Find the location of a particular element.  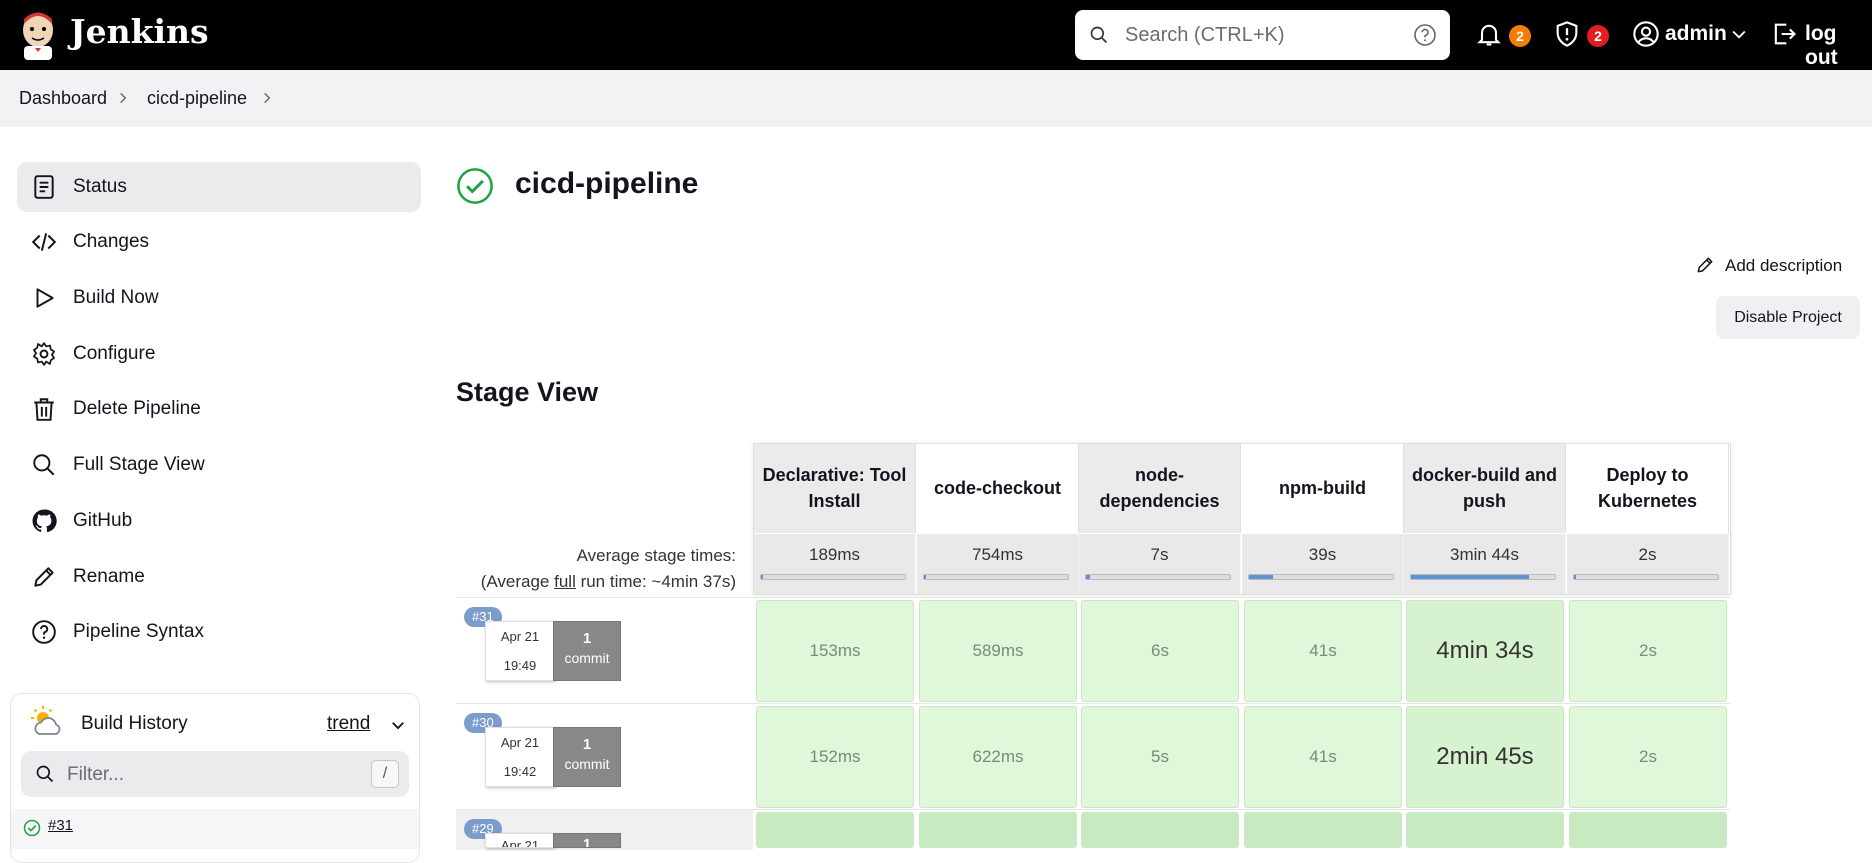

gear-icon is located at coordinates (44, 354).